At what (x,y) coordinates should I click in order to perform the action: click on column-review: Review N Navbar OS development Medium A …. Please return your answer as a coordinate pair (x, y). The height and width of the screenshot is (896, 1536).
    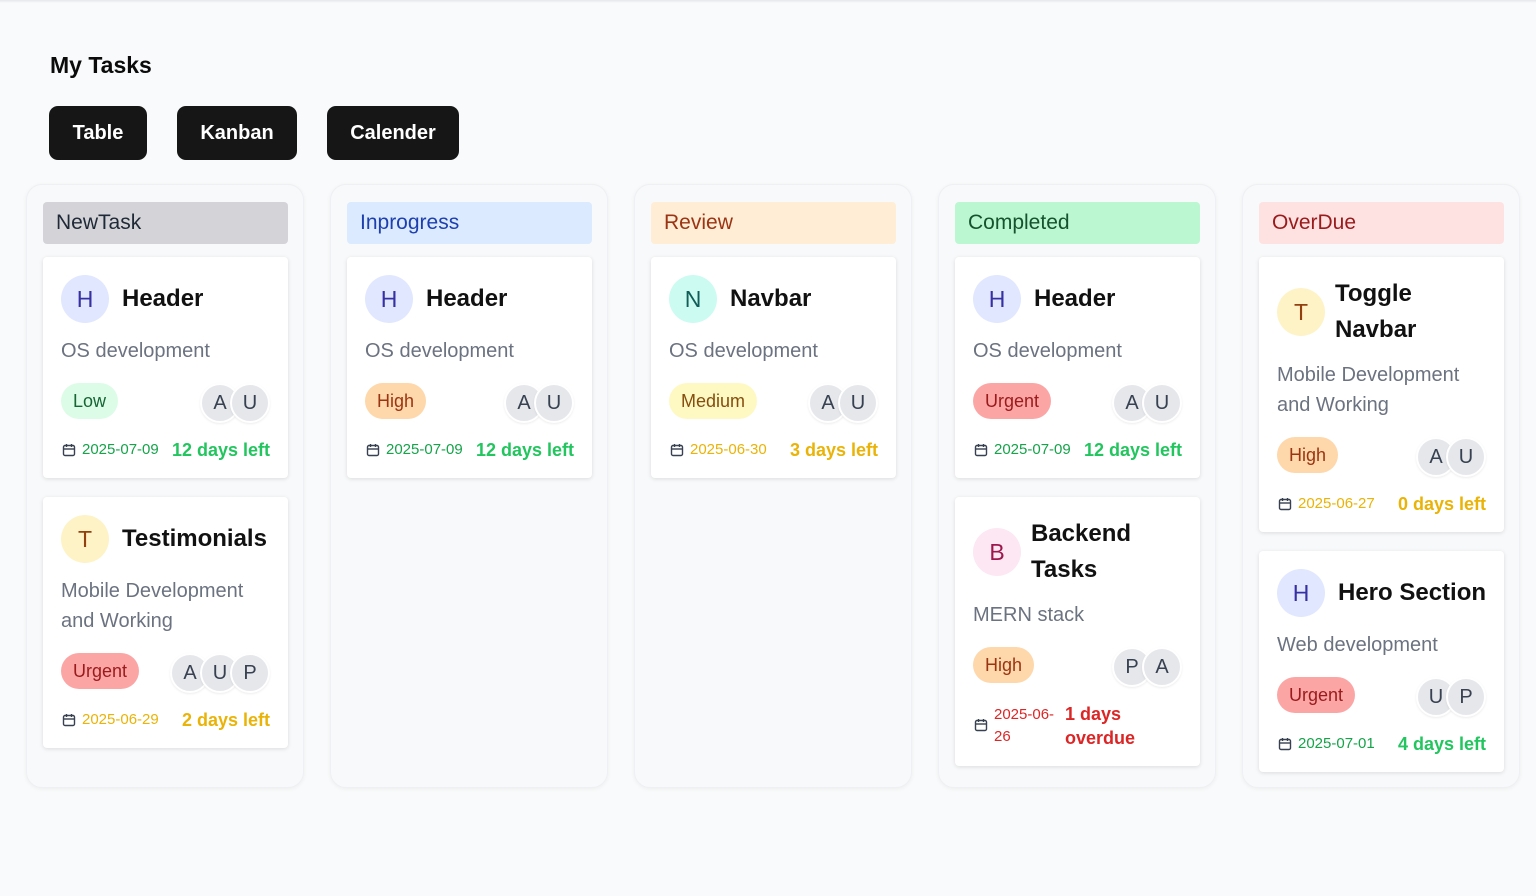
    Looking at the image, I should click on (773, 486).